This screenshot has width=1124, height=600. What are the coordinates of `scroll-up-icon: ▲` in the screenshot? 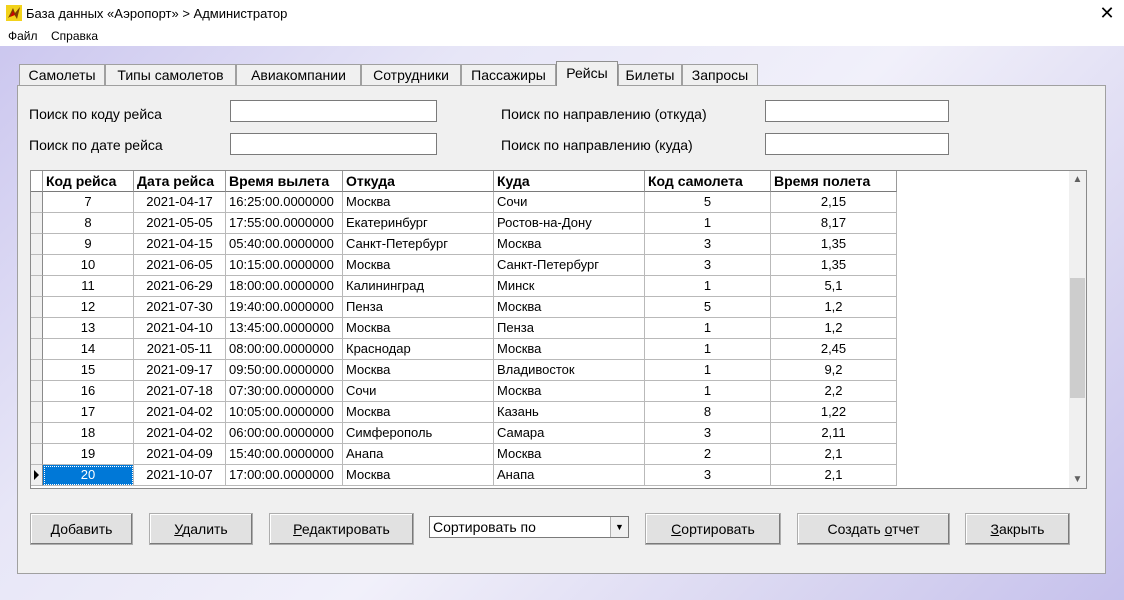 It's located at (1077, 179).